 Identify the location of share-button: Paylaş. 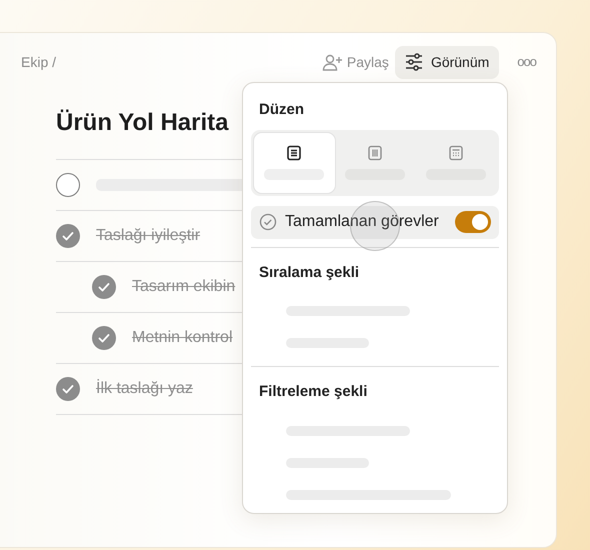
(355, 62).